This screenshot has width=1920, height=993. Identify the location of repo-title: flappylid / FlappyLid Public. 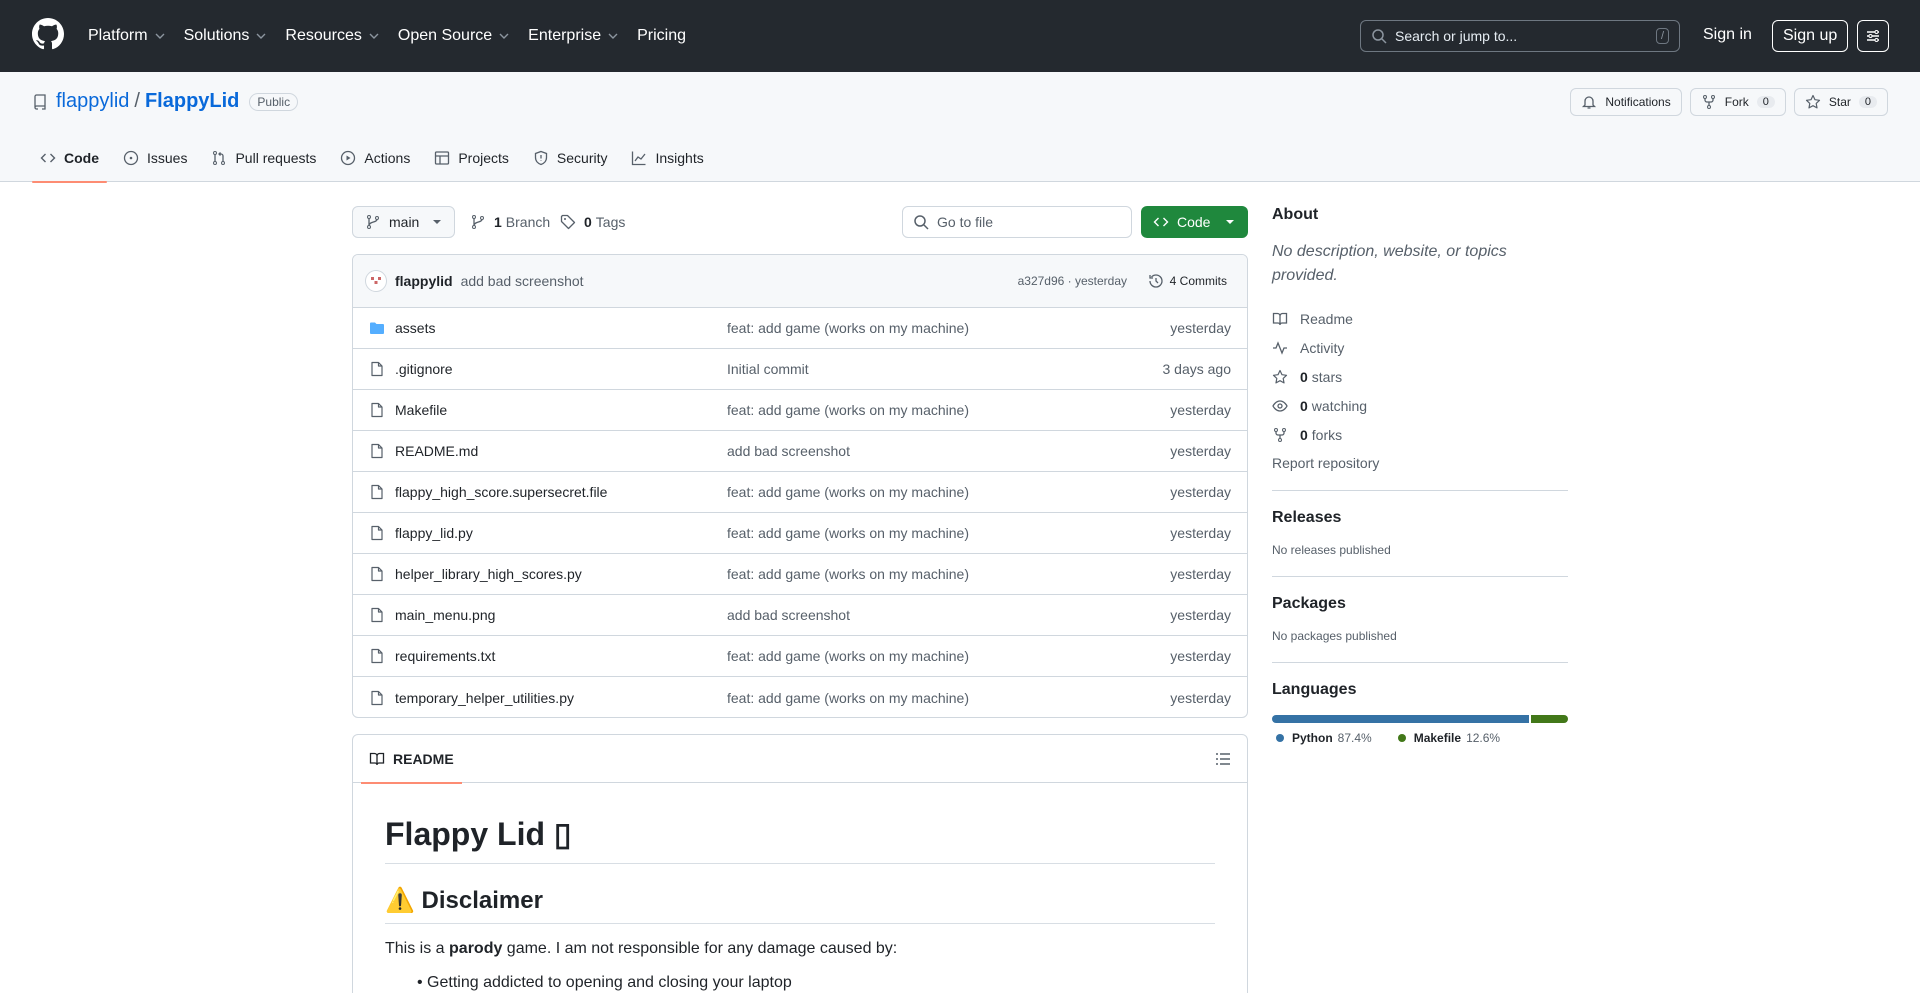
(165, 101).